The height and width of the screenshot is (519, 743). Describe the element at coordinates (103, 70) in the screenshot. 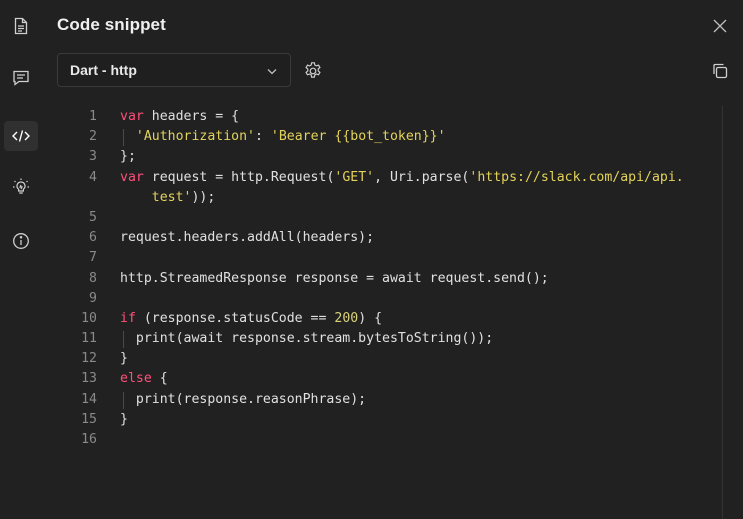

I see `language-select-value: Dart - http` at that location.